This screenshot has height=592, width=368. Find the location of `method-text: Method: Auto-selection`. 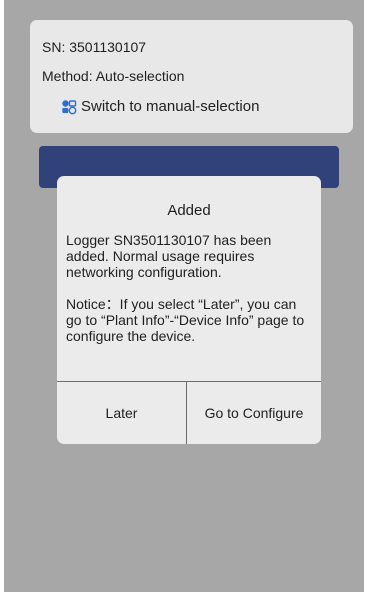

method-text: Method: Auto-selection is located at coordinates (113, 76).